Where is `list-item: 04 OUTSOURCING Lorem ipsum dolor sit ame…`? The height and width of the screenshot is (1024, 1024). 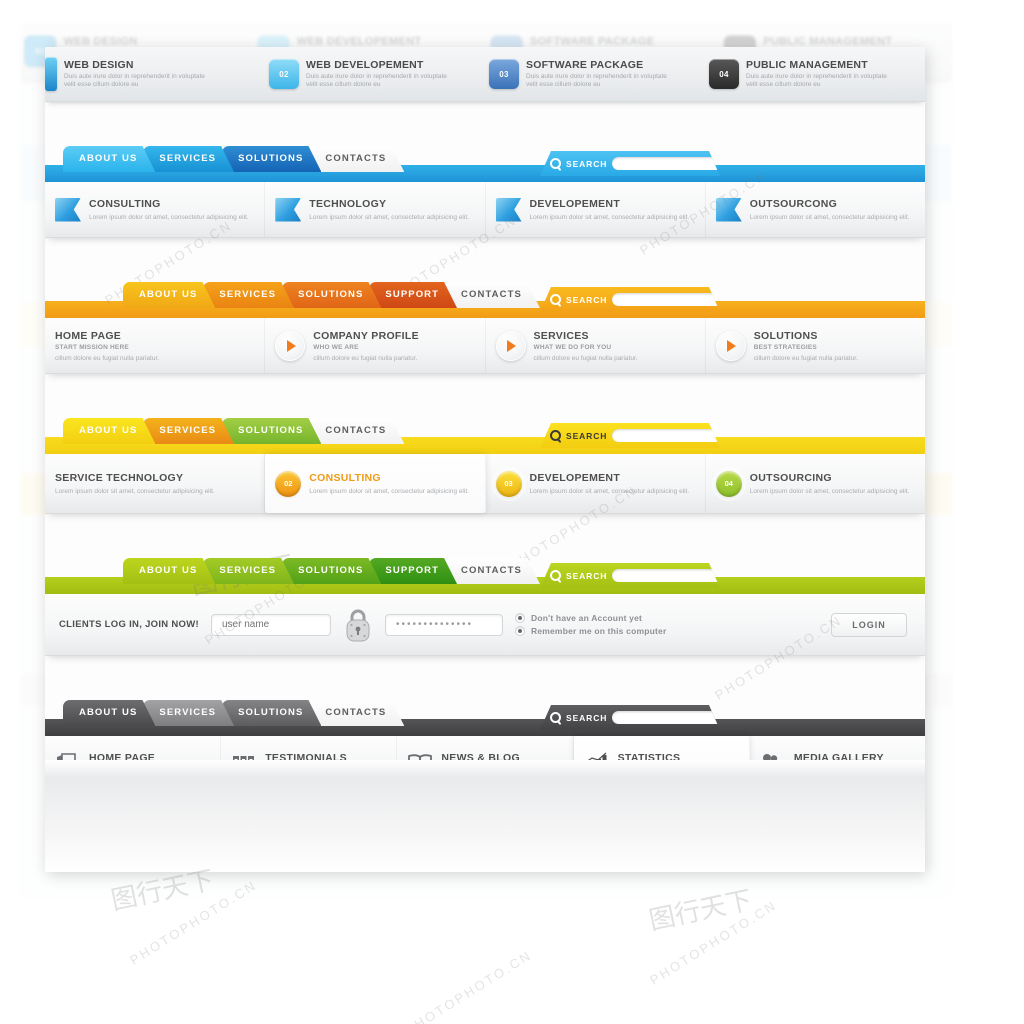 list-item: 04 OUTSOURCING Lorem ipsum dolor sit ame… is located at coordinates (815, 483).